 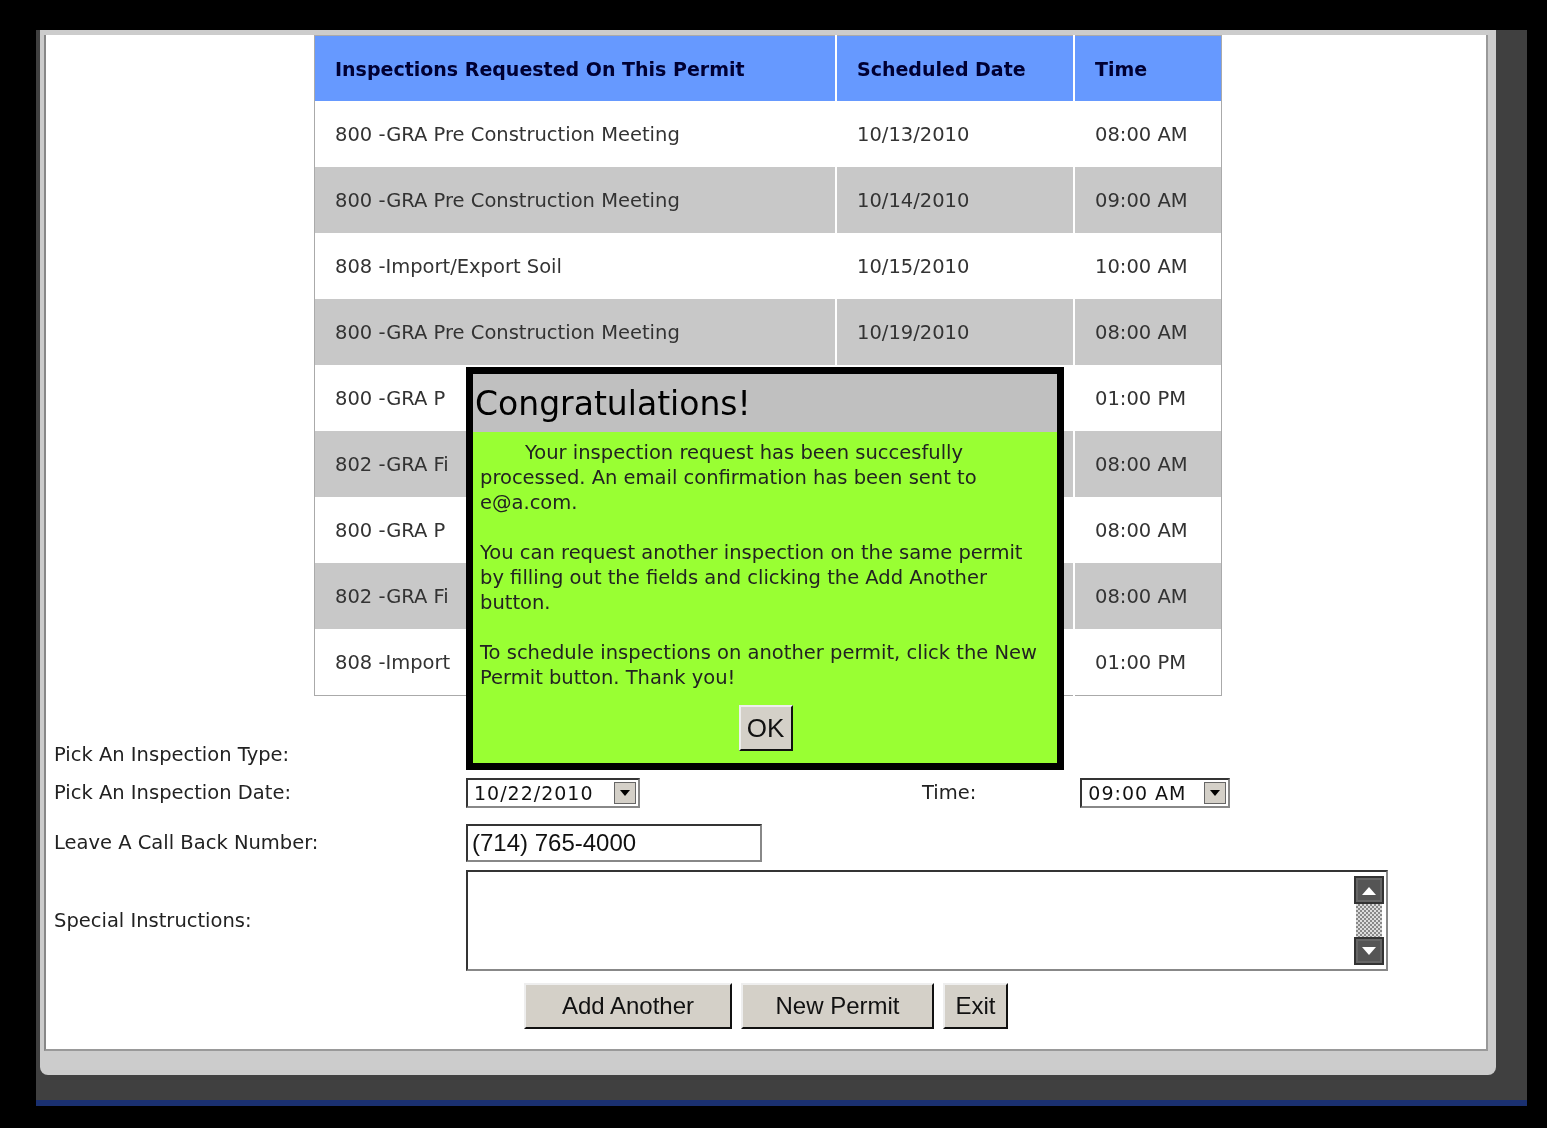 What do you see at coordinates (575, 68) in the screenshot?
I see `column-header: Inspections Requested On This Permit` at bounding box center [575, 68].